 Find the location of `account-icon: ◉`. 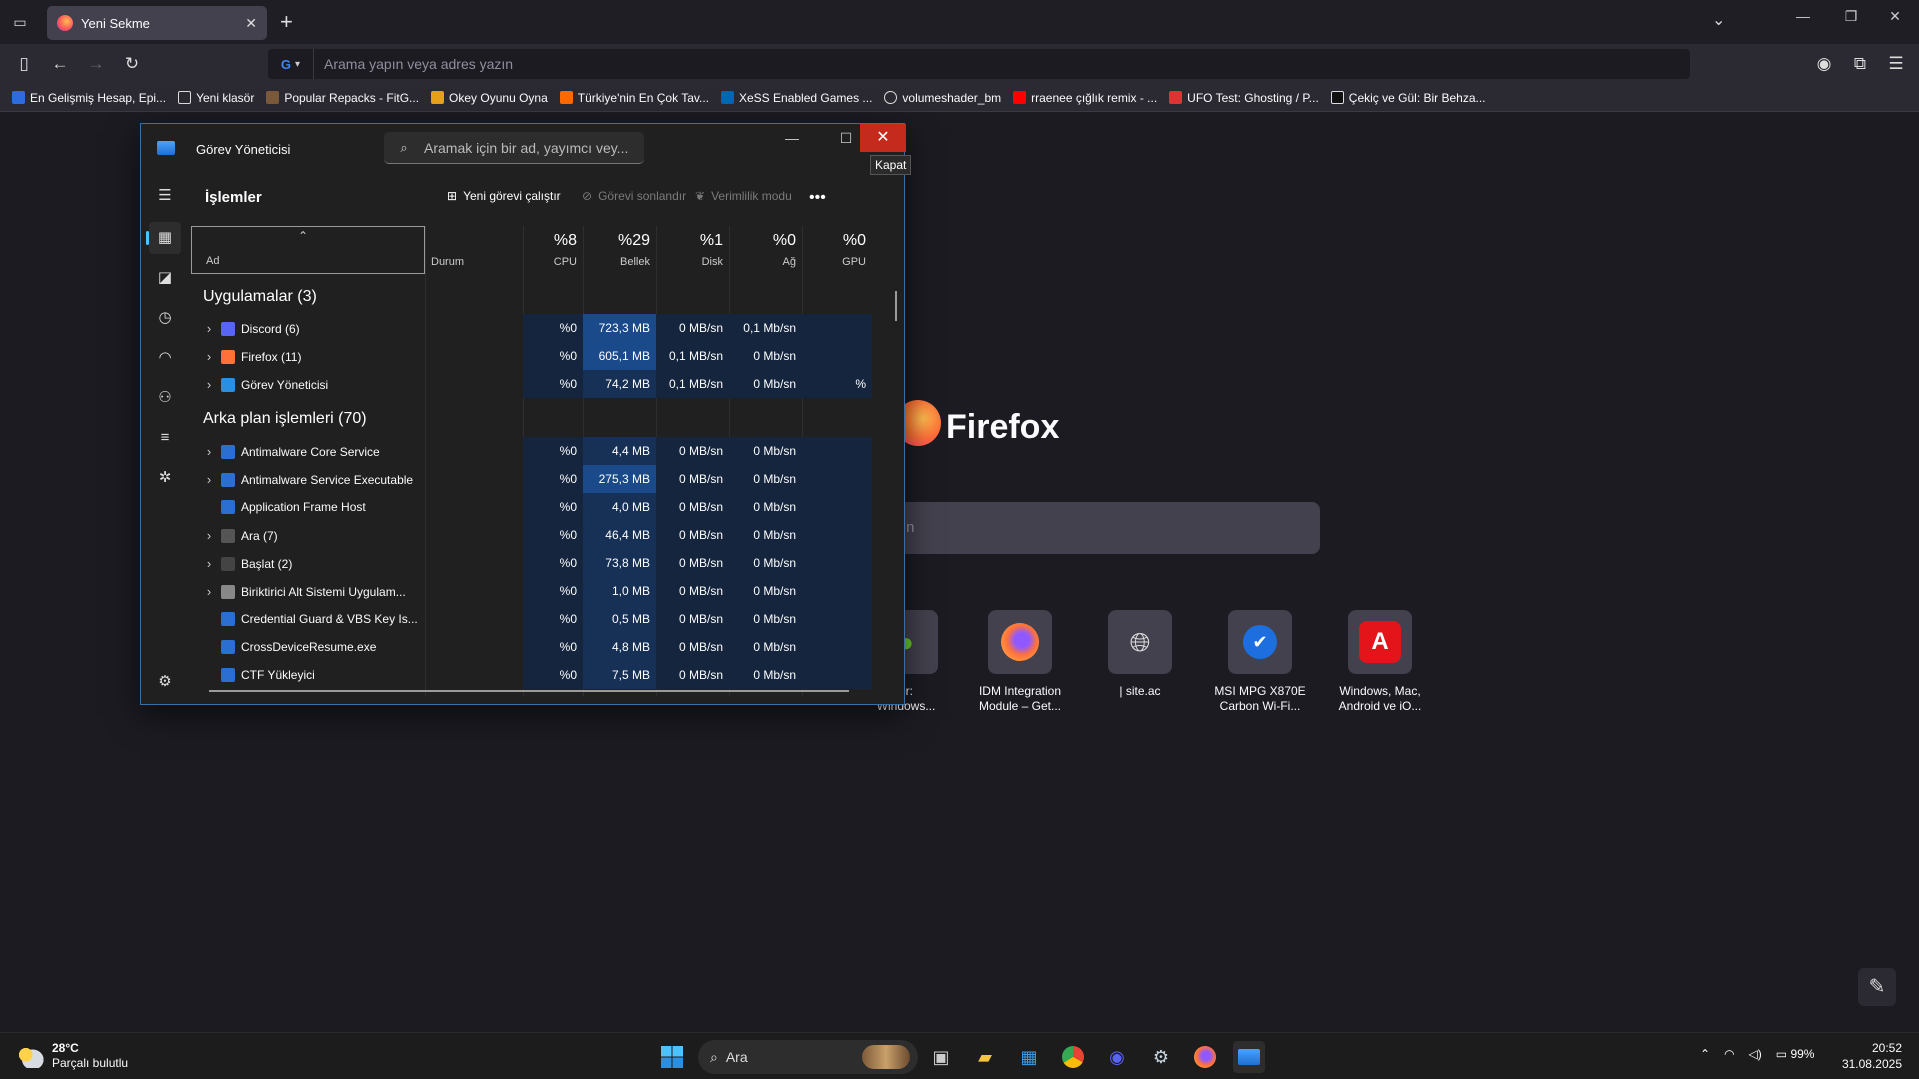

account-icon: ◉ is located at coordinates (1824, 64).